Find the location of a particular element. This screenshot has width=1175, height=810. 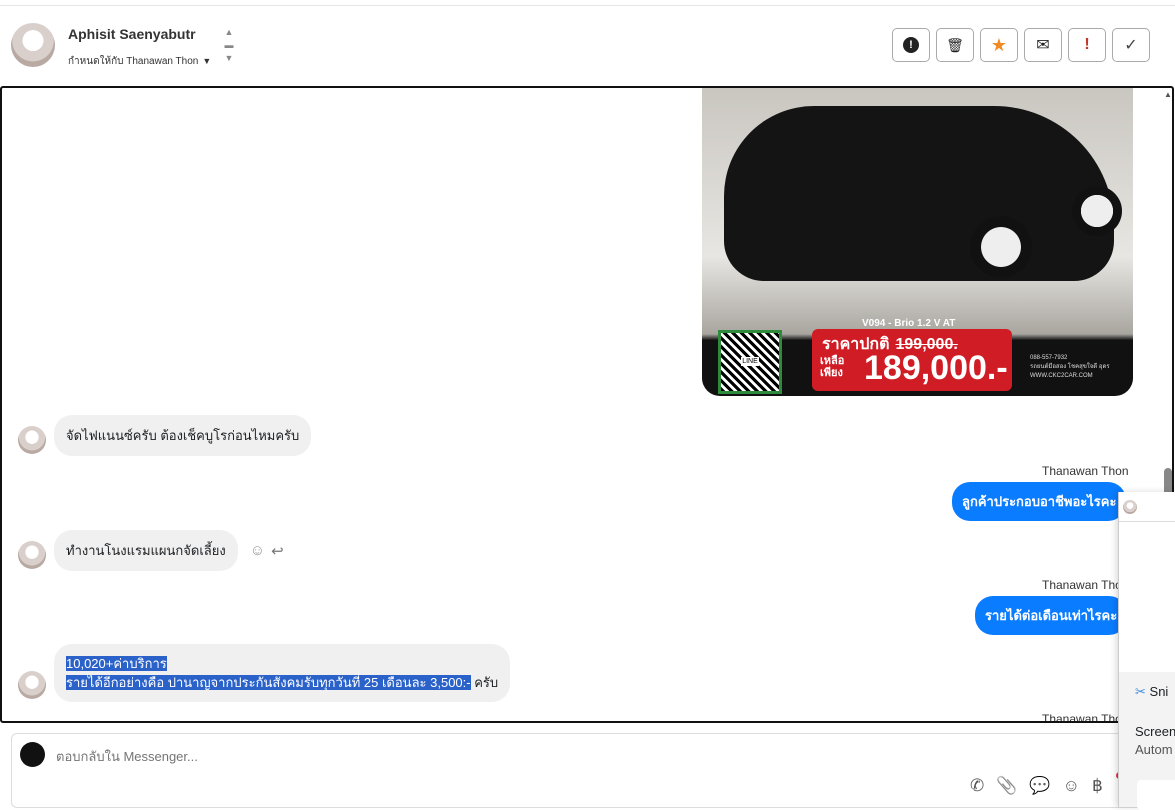

caret-down-icon: ▼ is located at coordinates (207, 61).